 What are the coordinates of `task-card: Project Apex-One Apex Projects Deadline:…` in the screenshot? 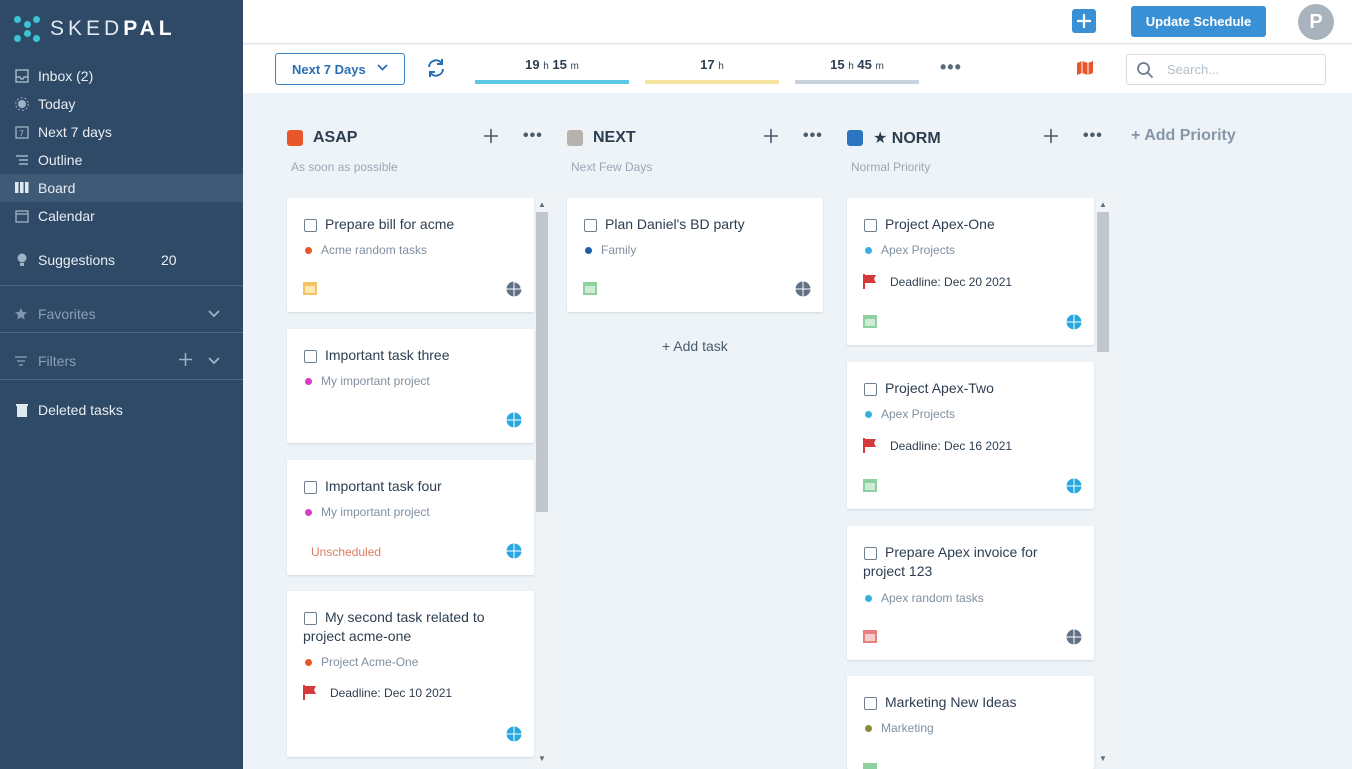 It's located at (970, 271).